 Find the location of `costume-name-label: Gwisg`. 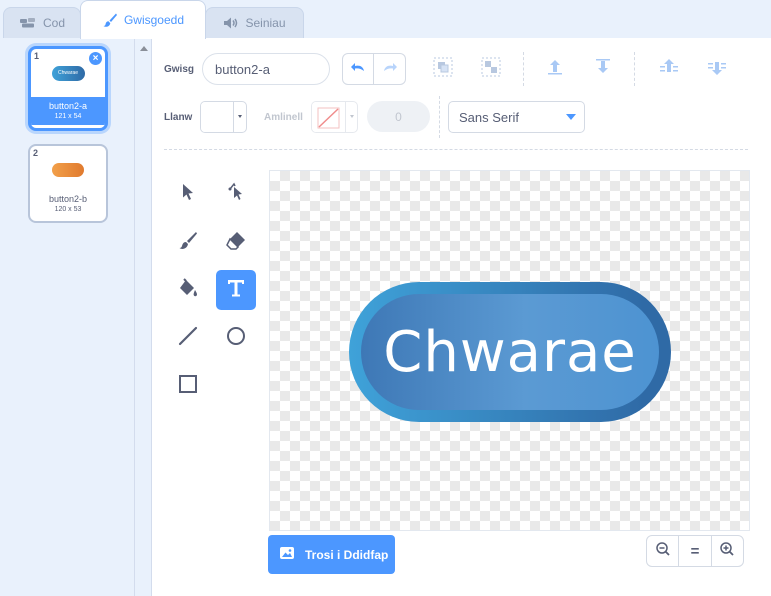

costume-name-label: Gwisg is located at coordinates (179, 69).